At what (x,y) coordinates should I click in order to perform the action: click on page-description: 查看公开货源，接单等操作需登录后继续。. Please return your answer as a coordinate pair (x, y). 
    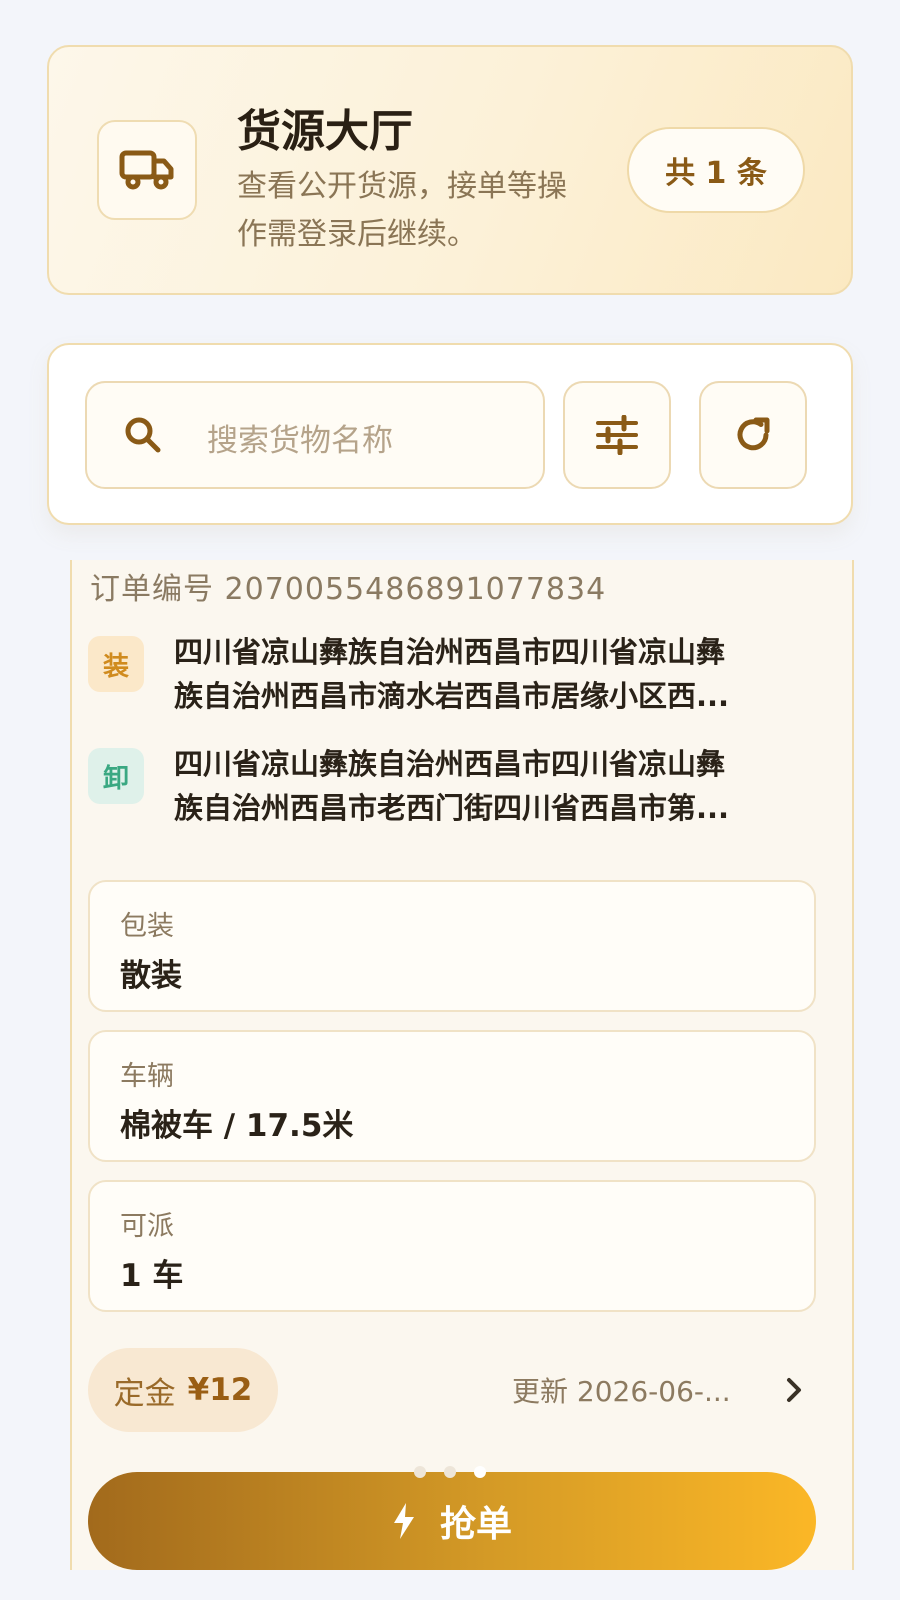
    Looking at the image, I should click on (402, 210).